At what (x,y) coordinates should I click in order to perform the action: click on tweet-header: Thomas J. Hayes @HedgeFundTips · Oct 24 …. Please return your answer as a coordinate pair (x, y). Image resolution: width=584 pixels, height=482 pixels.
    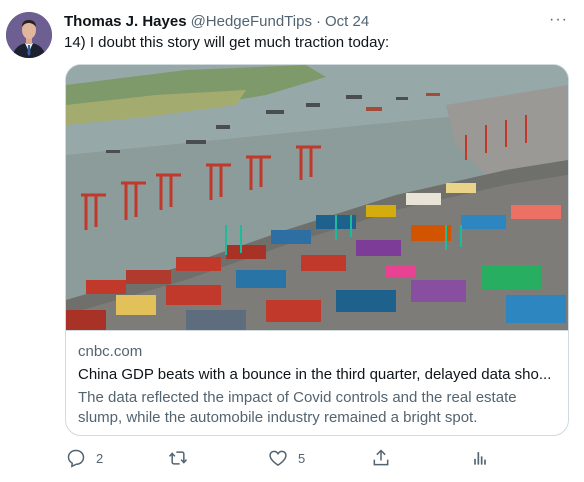
    Looking at the image, I should click on (316, 21).